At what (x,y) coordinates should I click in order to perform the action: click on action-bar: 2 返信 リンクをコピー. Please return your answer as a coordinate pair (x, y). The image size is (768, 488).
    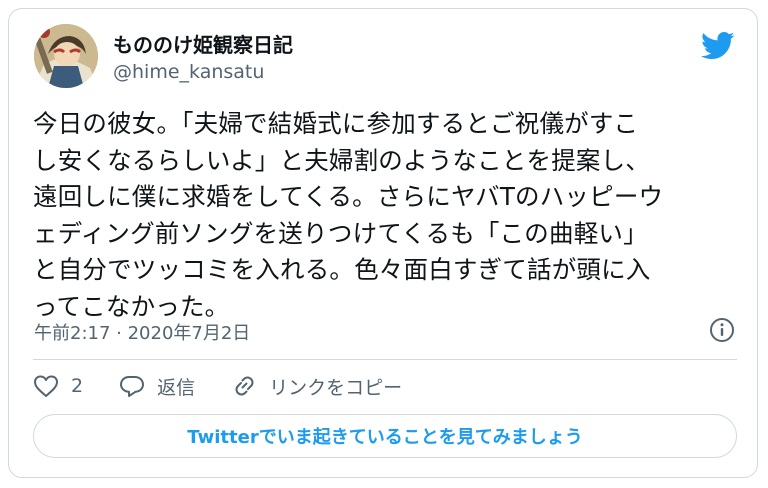
    Looking at the image, I should click on (235, 386).